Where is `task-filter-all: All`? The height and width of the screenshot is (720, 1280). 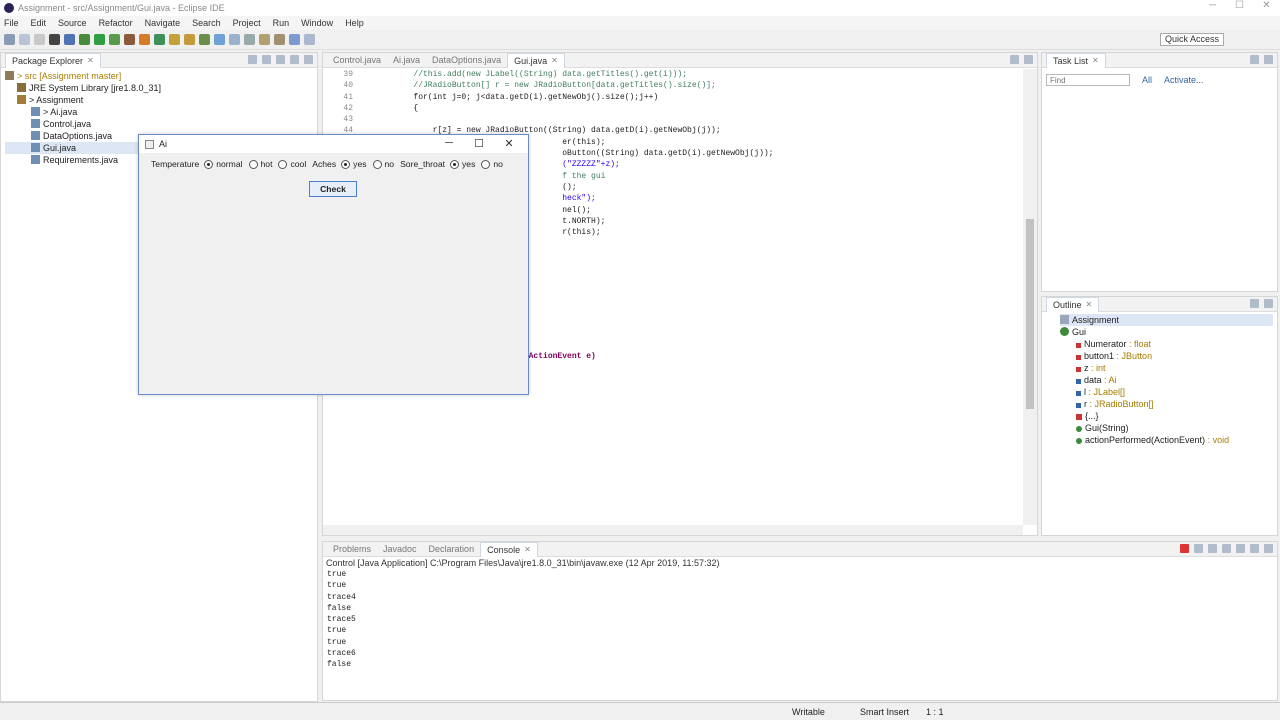
task-filter-all: All is located at coordinates (1147, 80).